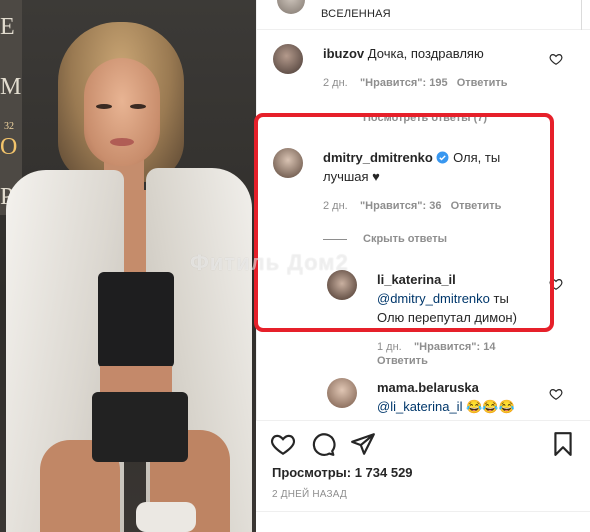 The image size is (590, 532). What do you see at coordinates (136, 320) in the screenshot?
I see `black-top` at bounding box center [136, 320].